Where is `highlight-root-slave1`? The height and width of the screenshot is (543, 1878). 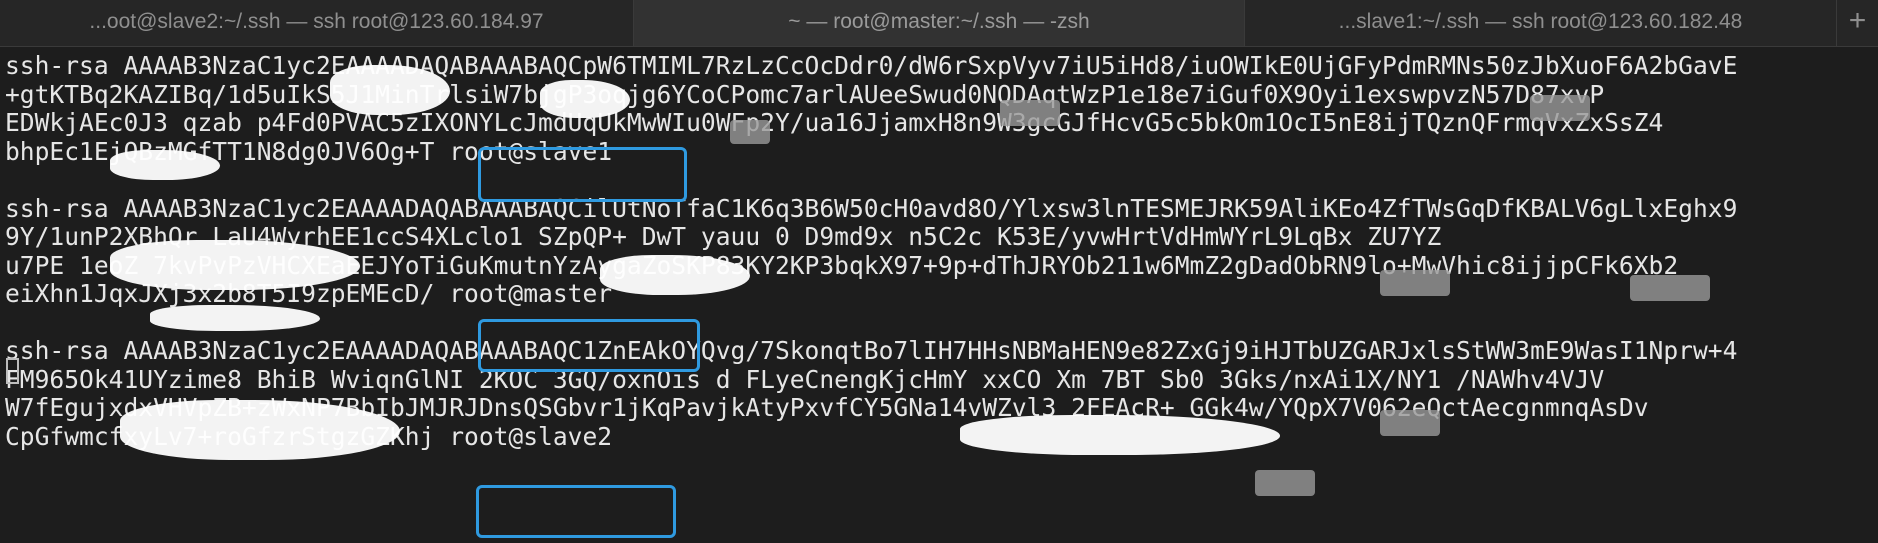
highlight-root-slave1 is located at coordinates (582, 174).